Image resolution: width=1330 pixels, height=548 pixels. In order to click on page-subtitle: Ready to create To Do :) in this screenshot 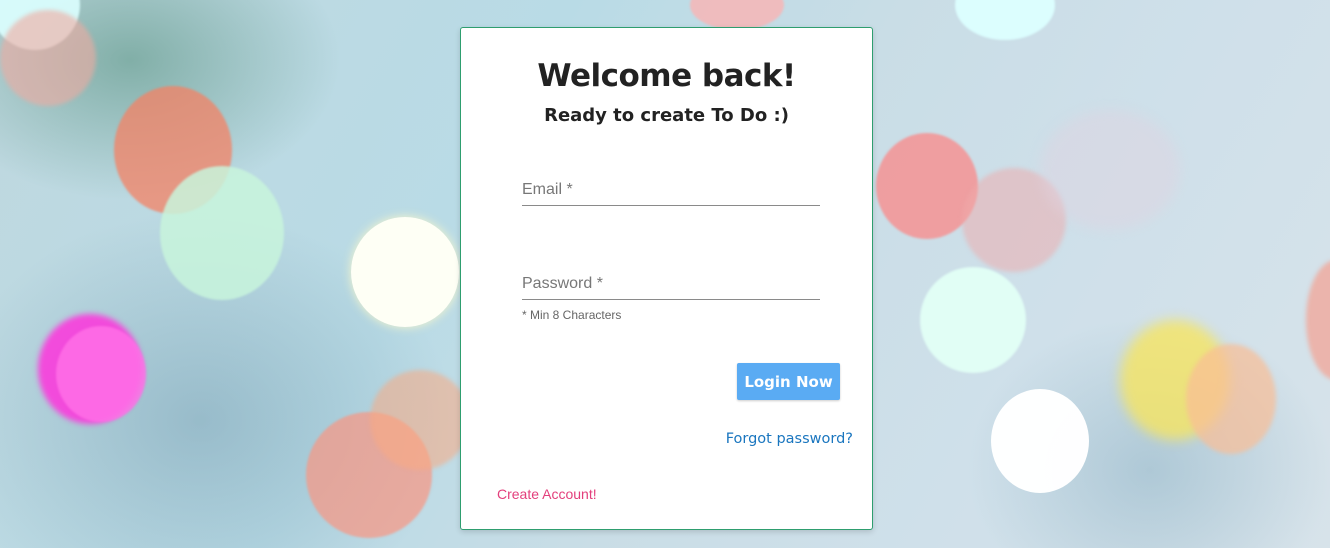, I will do `click(666, 115)`.